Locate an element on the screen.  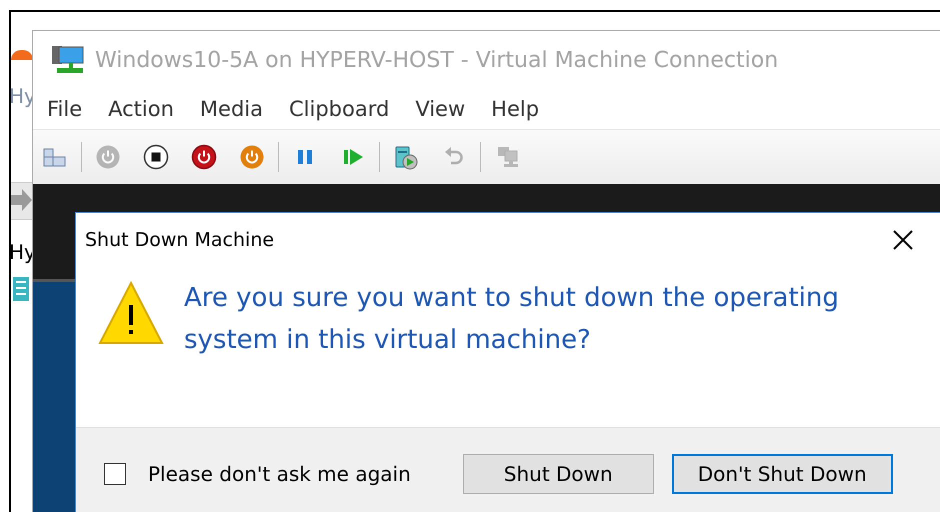
menu-item: Clipboard is located at coordinates (339, 109).